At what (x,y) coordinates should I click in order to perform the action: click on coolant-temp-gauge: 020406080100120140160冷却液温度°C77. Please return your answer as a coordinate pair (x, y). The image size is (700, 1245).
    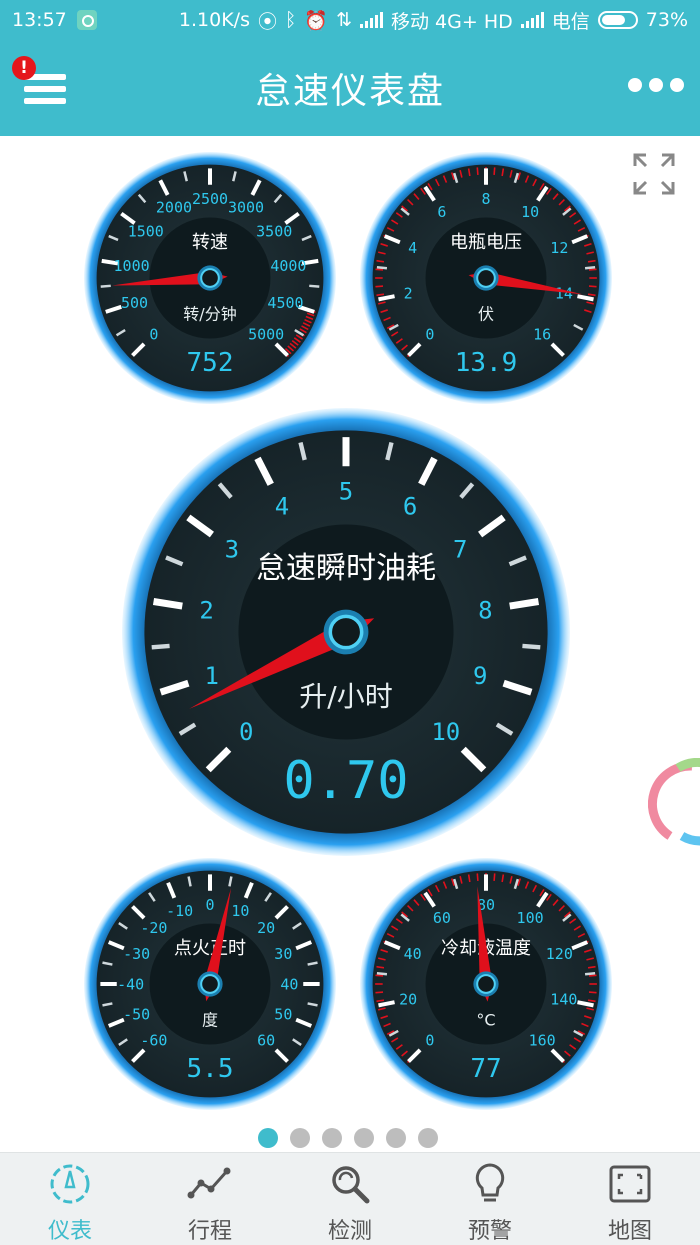
    Looking at the image, I should click on (486, 984).